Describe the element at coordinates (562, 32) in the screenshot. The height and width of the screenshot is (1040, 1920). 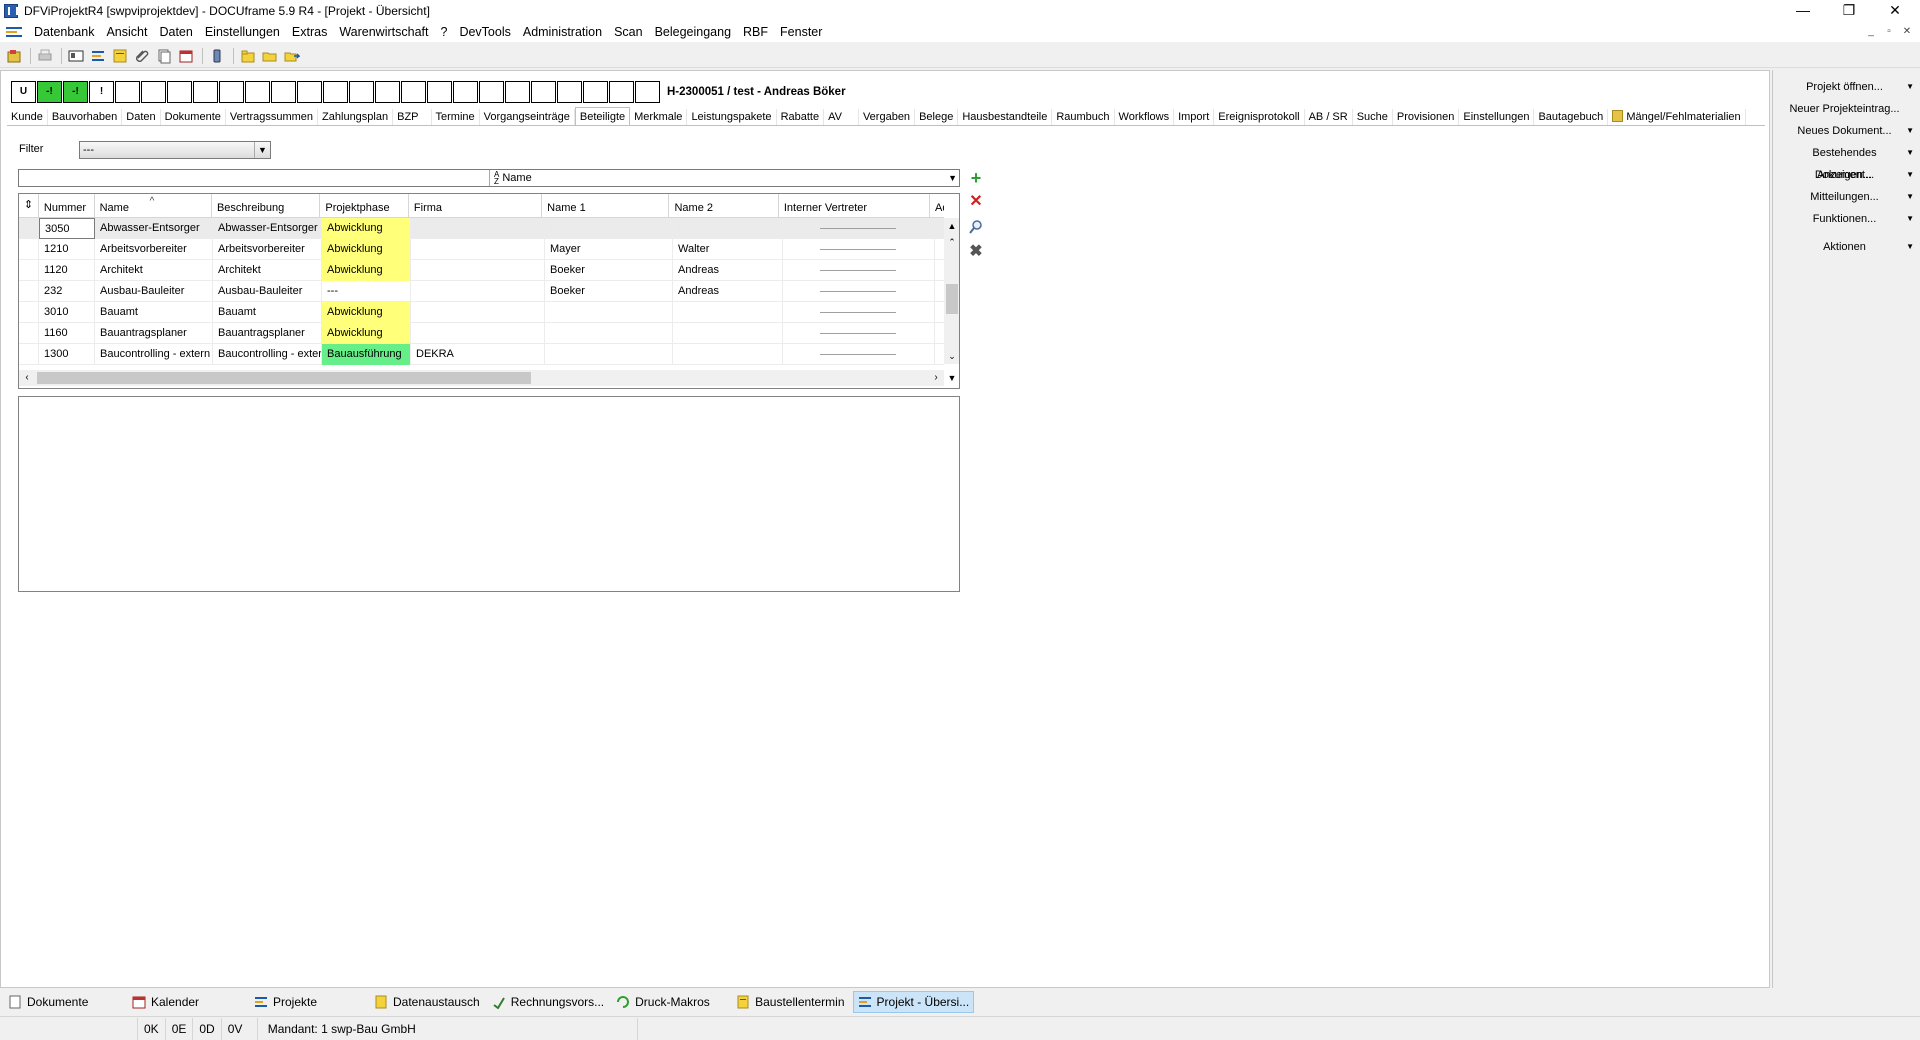
I see `menu-administration: Administration` at that location.